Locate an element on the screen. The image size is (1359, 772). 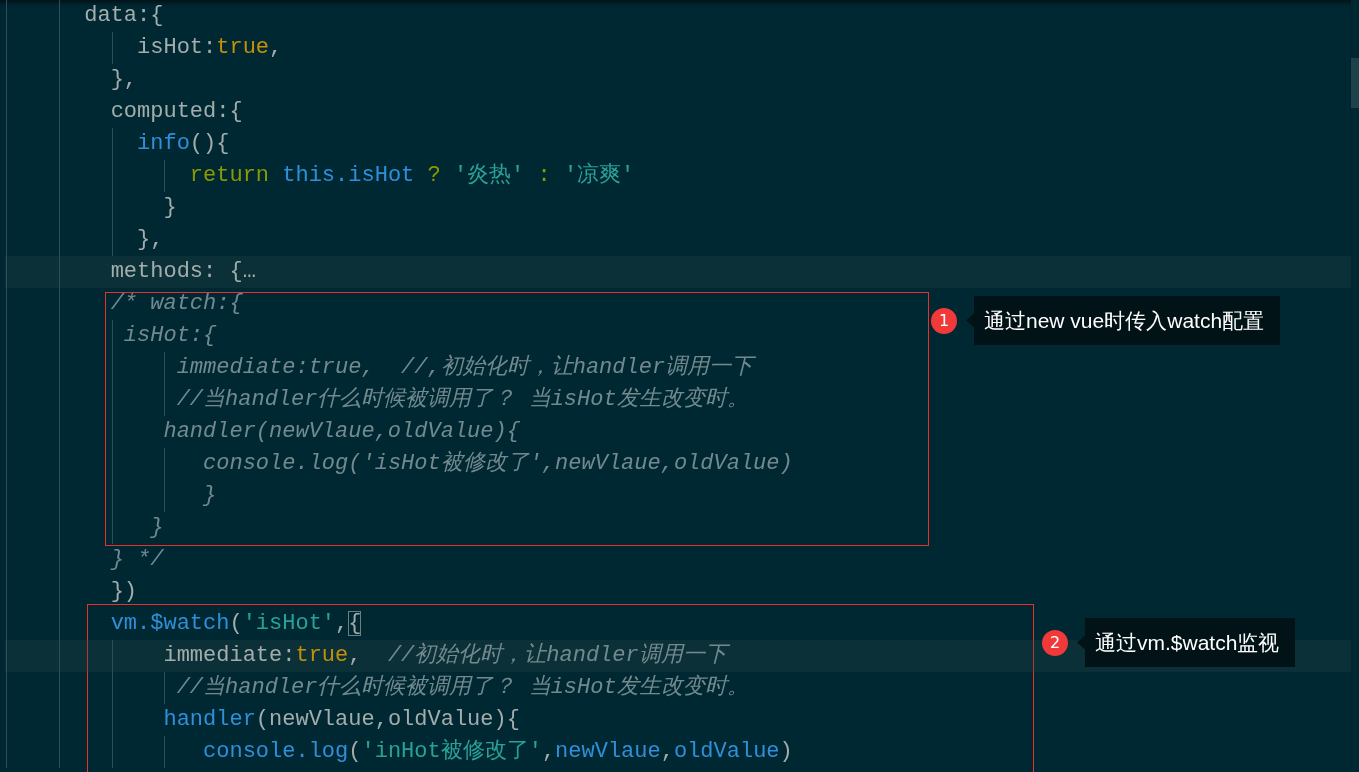
code-line: /* watch:{ is located at coordinates (176, 304).